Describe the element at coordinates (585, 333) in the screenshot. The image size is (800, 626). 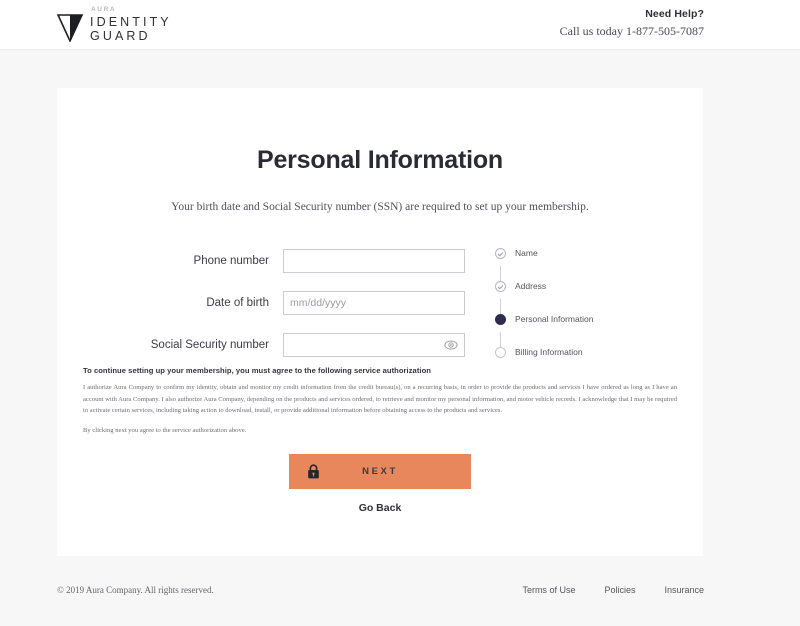
I see `step-personal-information: Personal Information` at that location.